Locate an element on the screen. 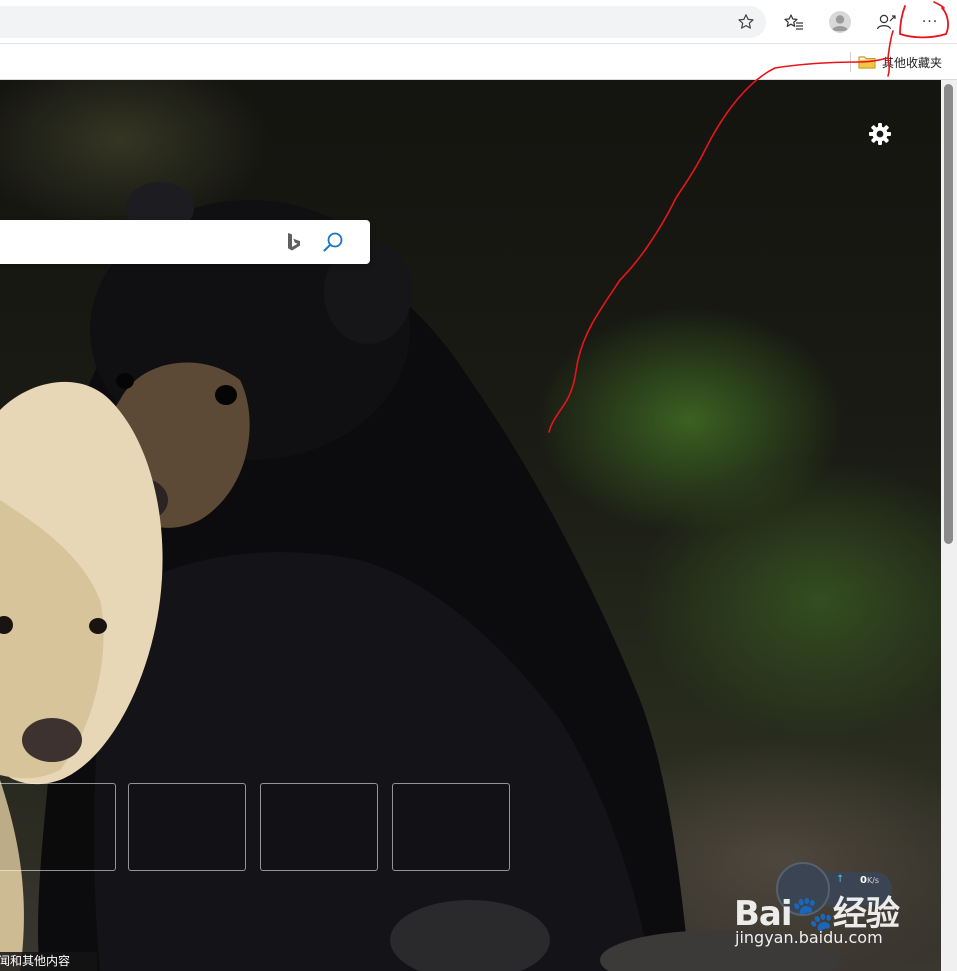 The image size is (957, 971). net-speed-value: 0K/s is located at coordinates (869, 880).